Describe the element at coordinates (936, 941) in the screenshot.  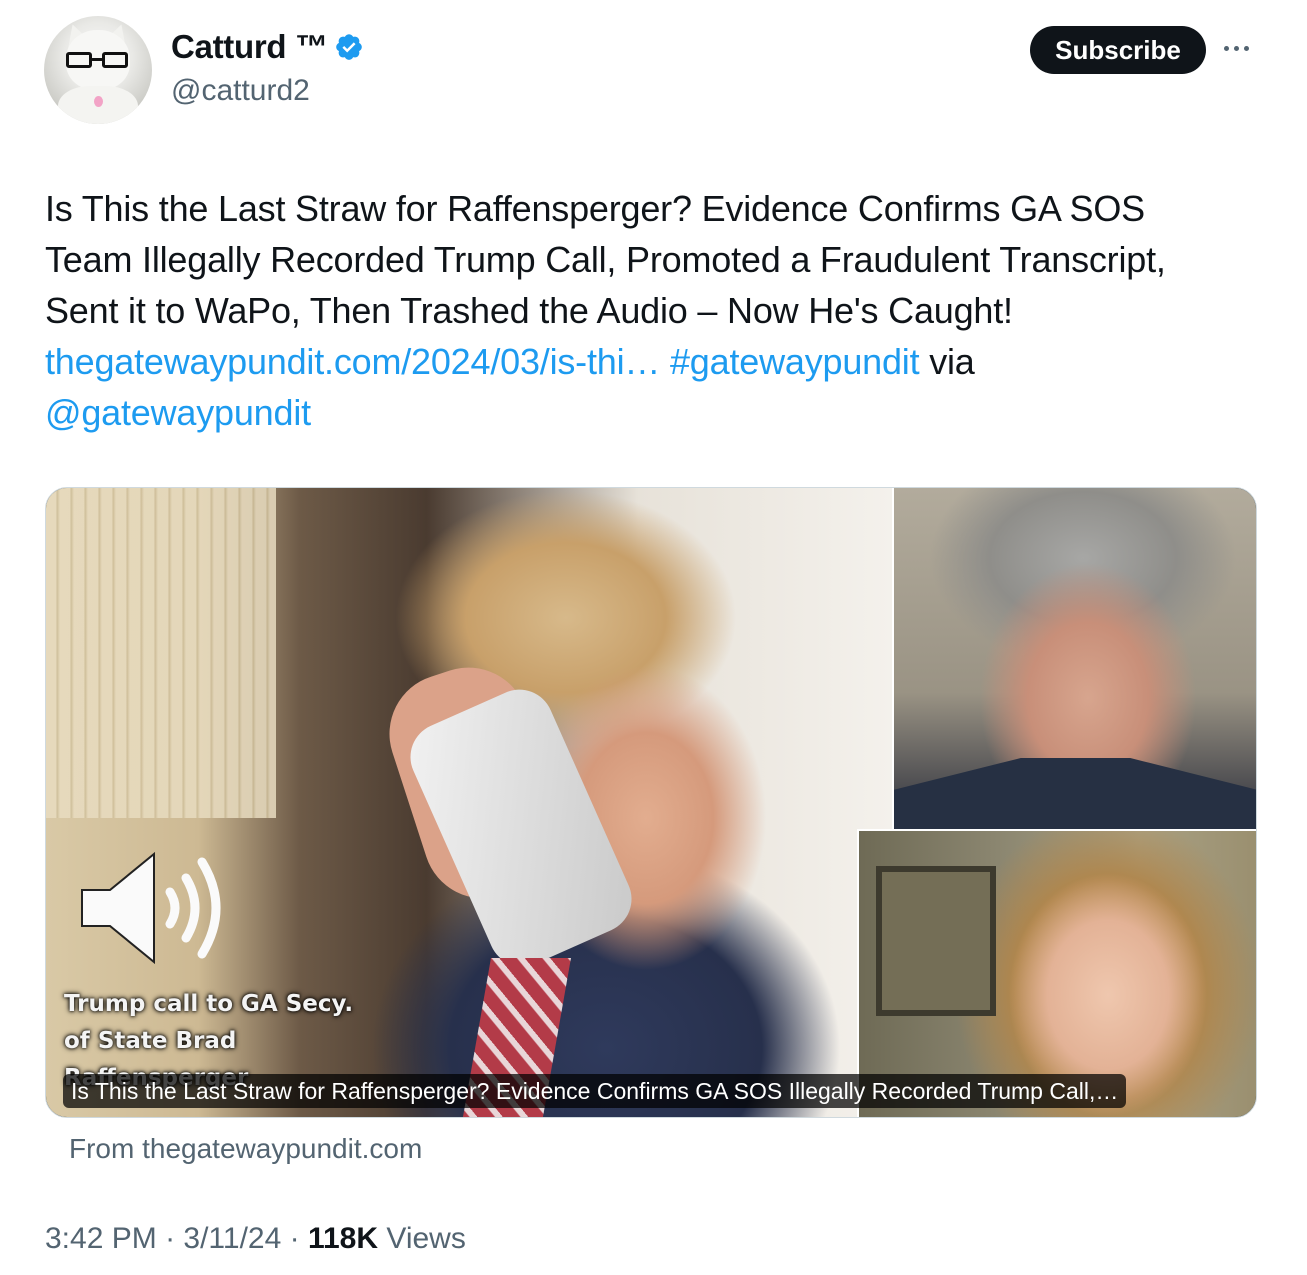
I see `picture-frame-shape` at that location.